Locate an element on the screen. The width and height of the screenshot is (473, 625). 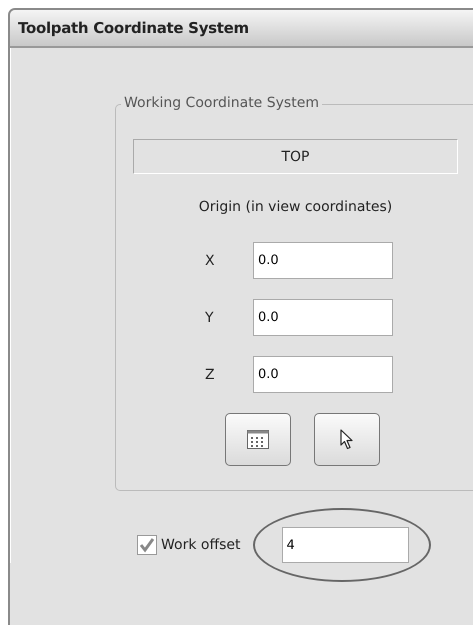
view-name-display: TOP is located at coordinates (295, 156).